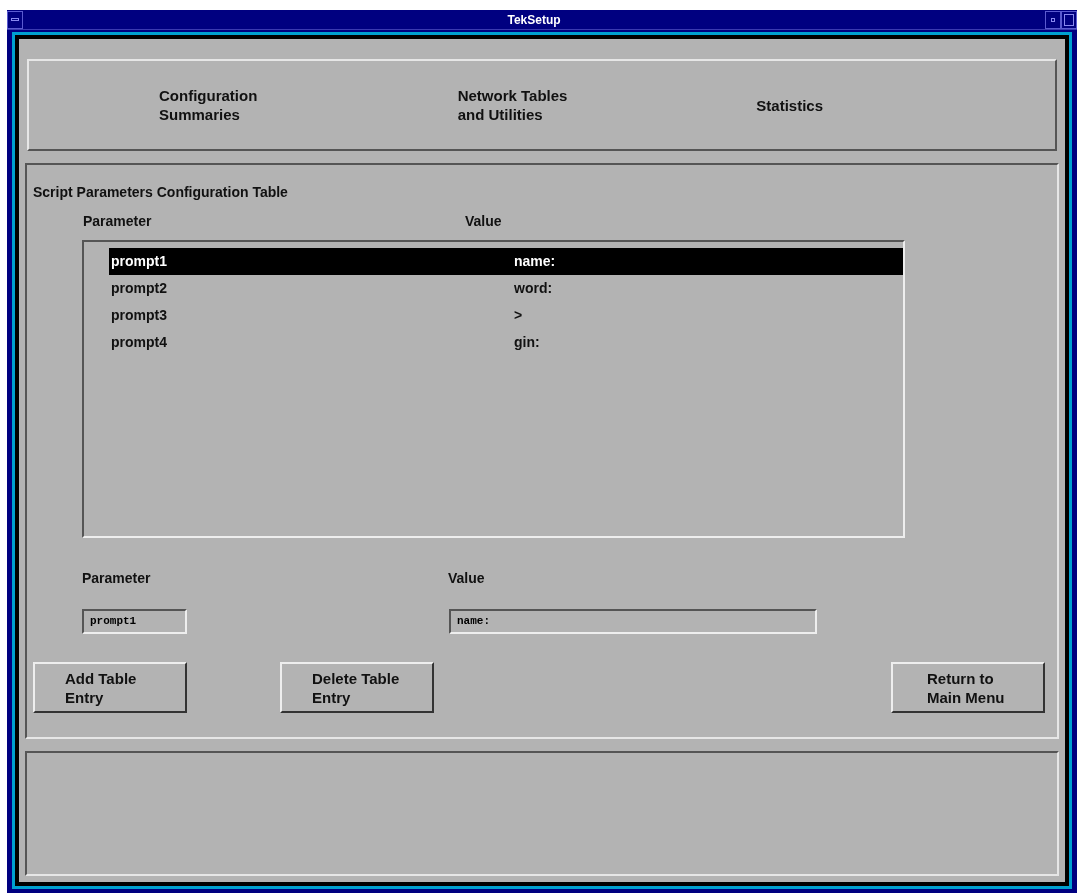 The image size is (1077, 893). I want to click on action-button: Return to Main Menu, so click(968, 687).